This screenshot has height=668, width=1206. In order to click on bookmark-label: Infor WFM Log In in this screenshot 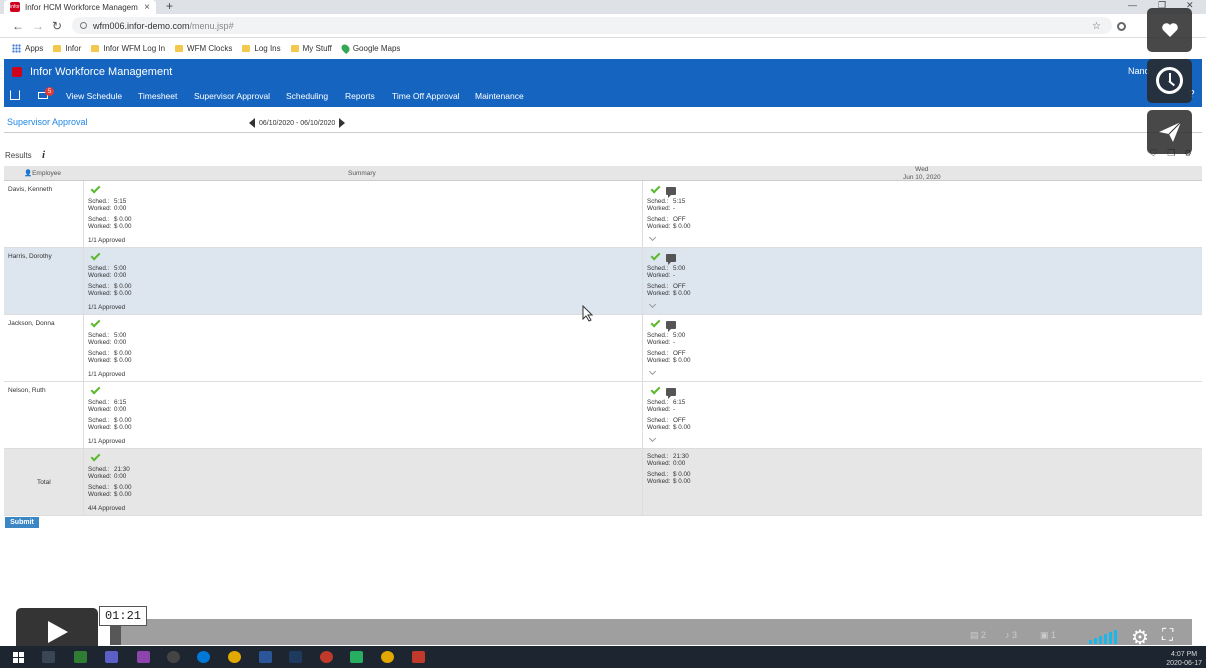, I will do `click(134, 48)`.